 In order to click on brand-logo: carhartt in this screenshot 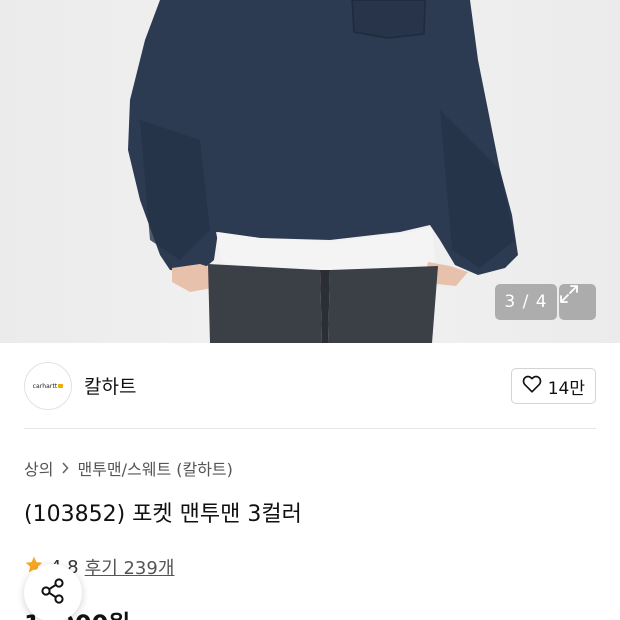, I will do `click(48, 386)`.